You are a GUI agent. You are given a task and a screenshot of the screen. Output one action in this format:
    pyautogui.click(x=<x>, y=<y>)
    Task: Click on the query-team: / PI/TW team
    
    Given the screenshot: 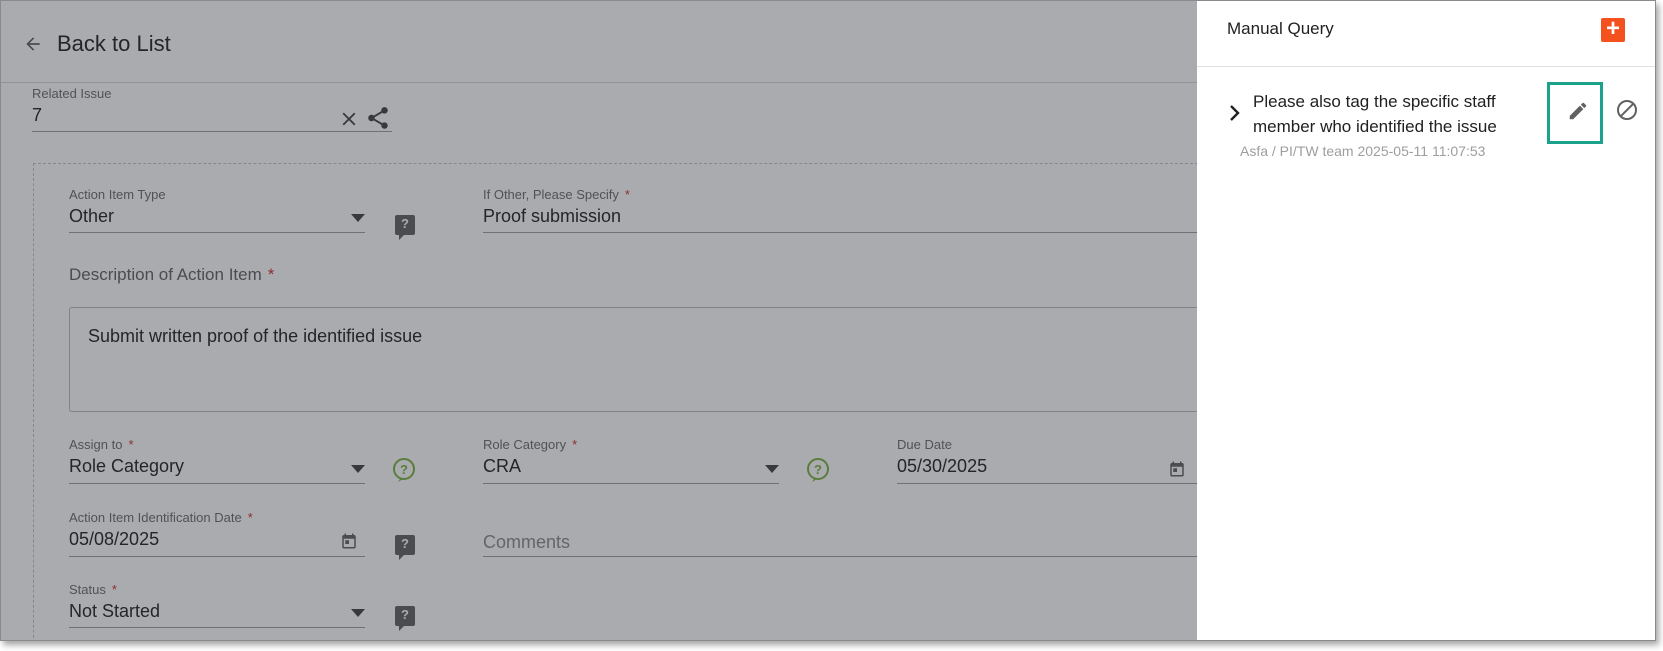 What is the action you would take?
    pyautogui.click(x=1312, y=151)
    